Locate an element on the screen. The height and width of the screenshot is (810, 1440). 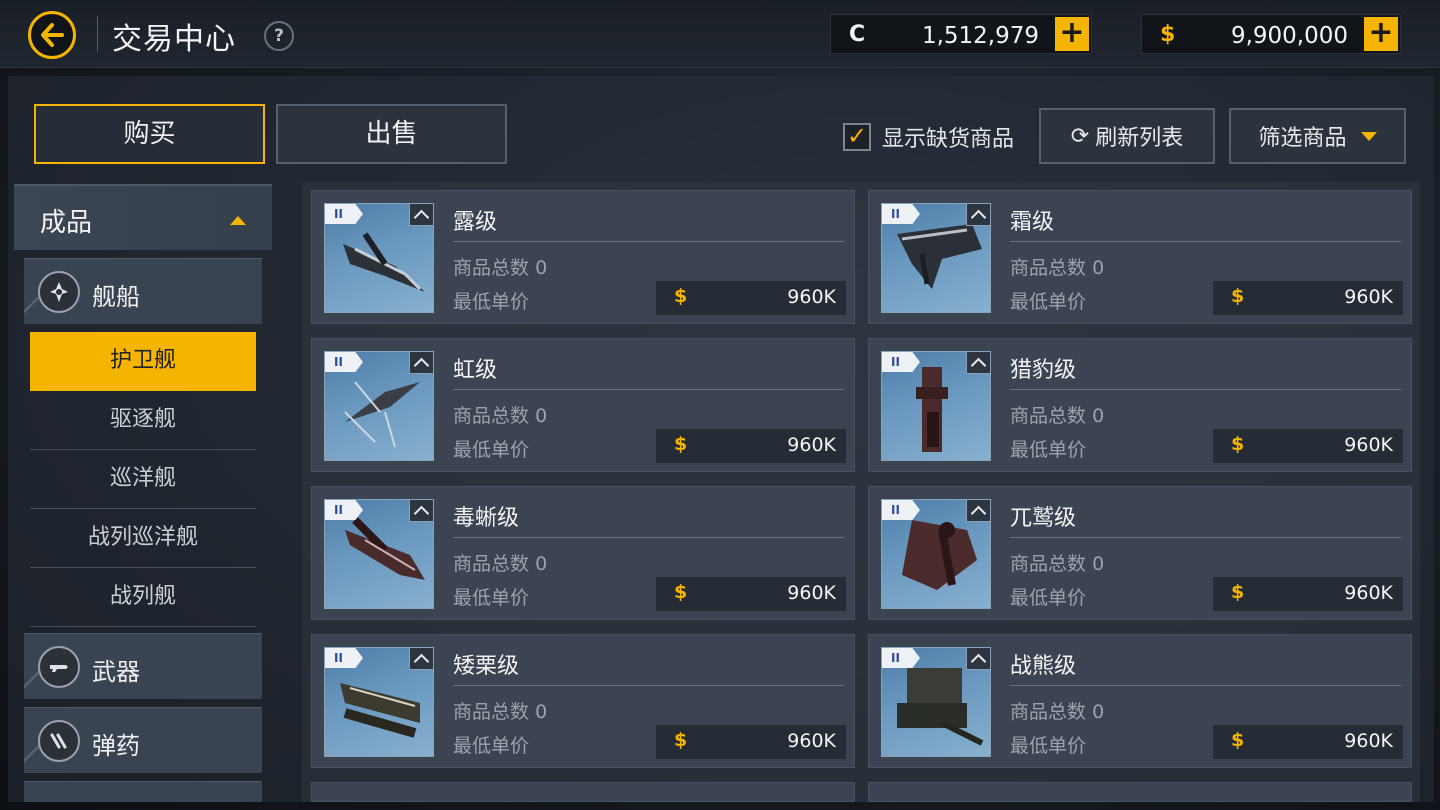
refresh-list-button: ⟳ 刷新列表 is located at coordinates (1127, 136).